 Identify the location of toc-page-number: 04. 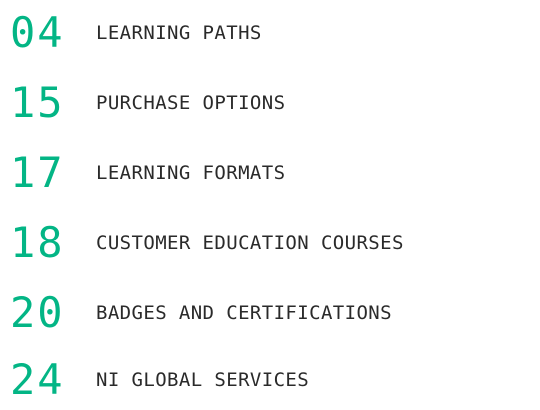
(37, 32).